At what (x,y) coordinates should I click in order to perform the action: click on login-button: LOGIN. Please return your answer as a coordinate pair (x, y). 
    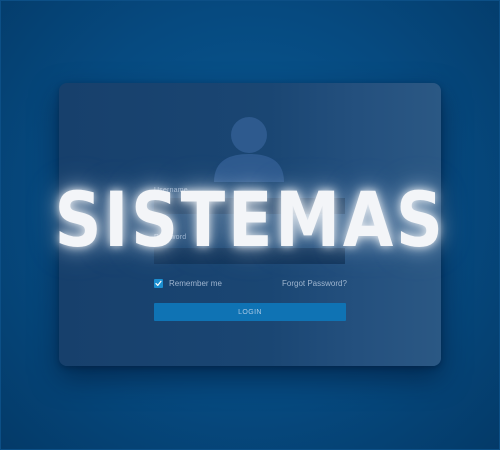
    Looking at the image, I should click on (250, 312).